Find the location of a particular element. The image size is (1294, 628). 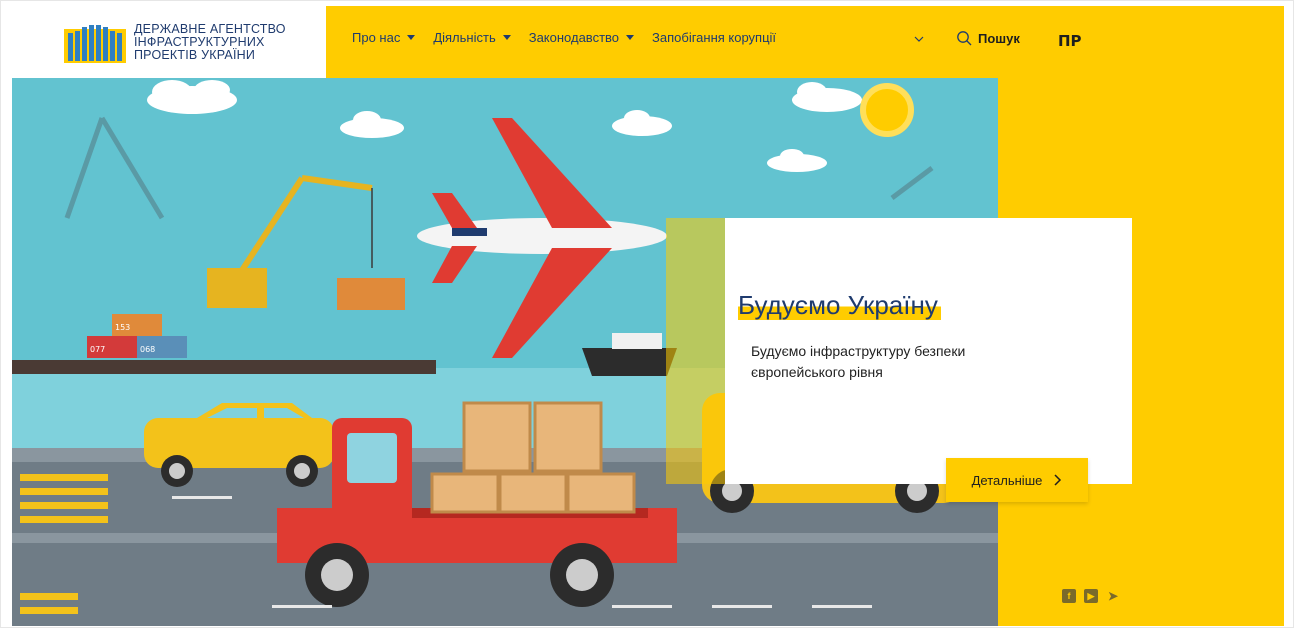

search-button: Пошук is located at coordinates (988, 38).